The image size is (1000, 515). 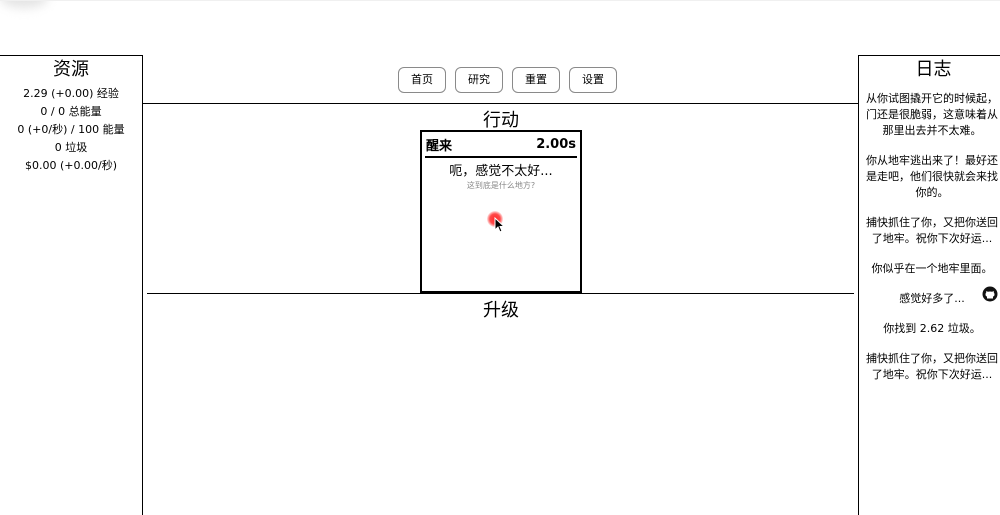 I want to click on action-time: 2.00s, so click(x=556, y=144).